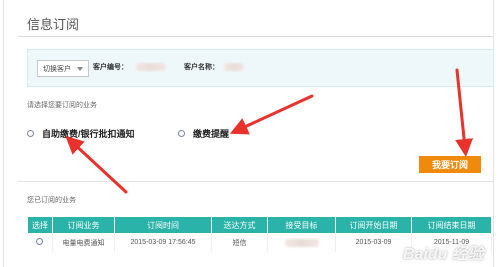 The width and height of the screenshot is (500, 267). I want to click on col-header-time: 订阅时间, so click(163, 225).